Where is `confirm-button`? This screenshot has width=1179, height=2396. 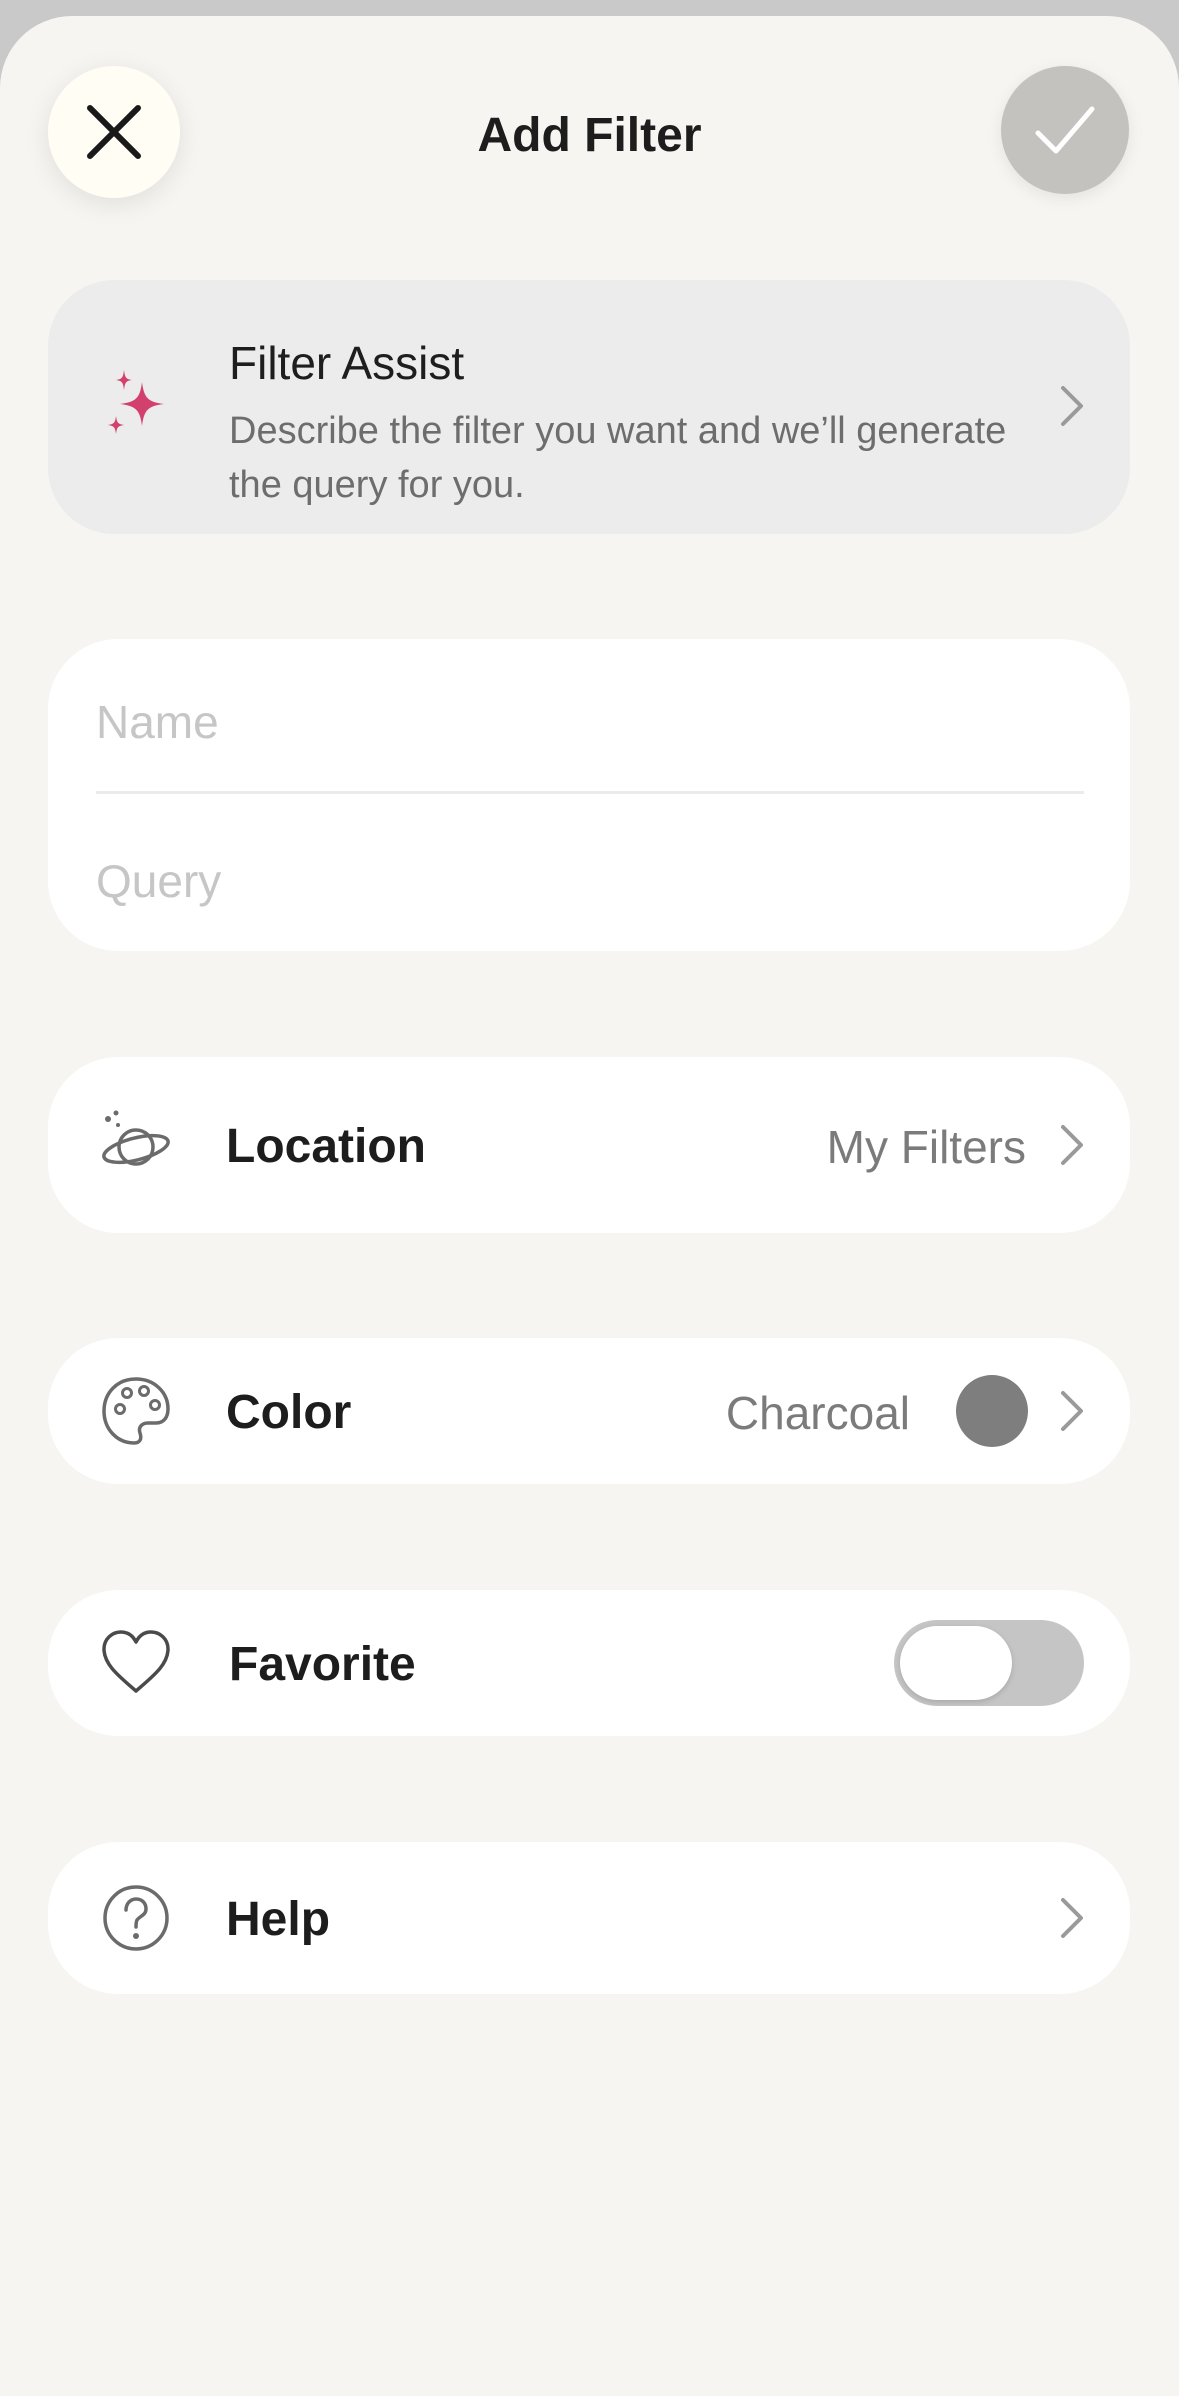 confirm-button is located at coordinates (1065, 130).